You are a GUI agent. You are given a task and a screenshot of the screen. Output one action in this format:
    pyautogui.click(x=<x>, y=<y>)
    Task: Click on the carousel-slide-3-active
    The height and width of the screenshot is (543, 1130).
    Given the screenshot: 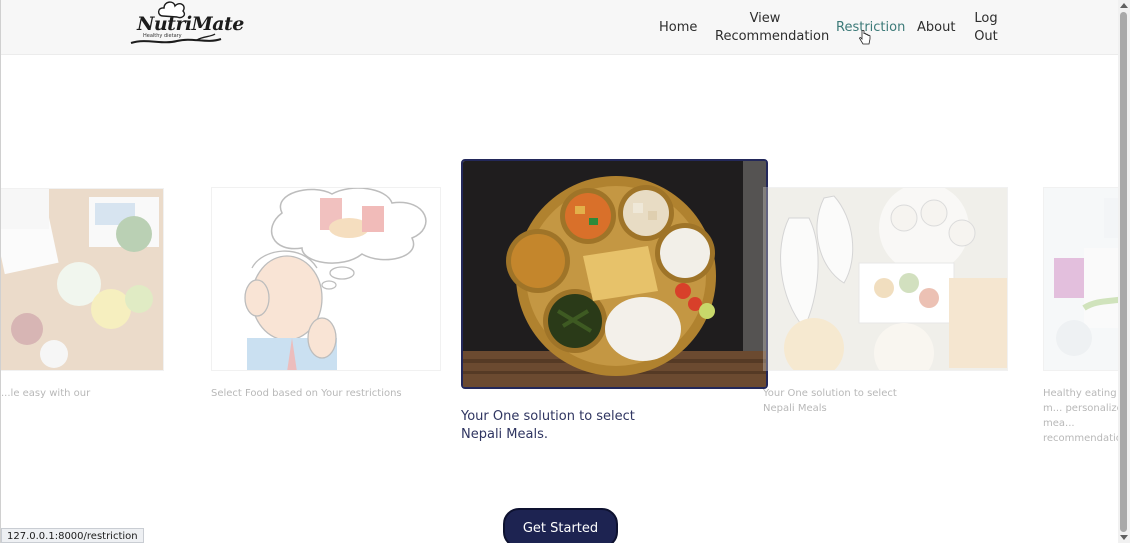 What is the action you would take?
    pyautogui.click(x=614, y=274)
    